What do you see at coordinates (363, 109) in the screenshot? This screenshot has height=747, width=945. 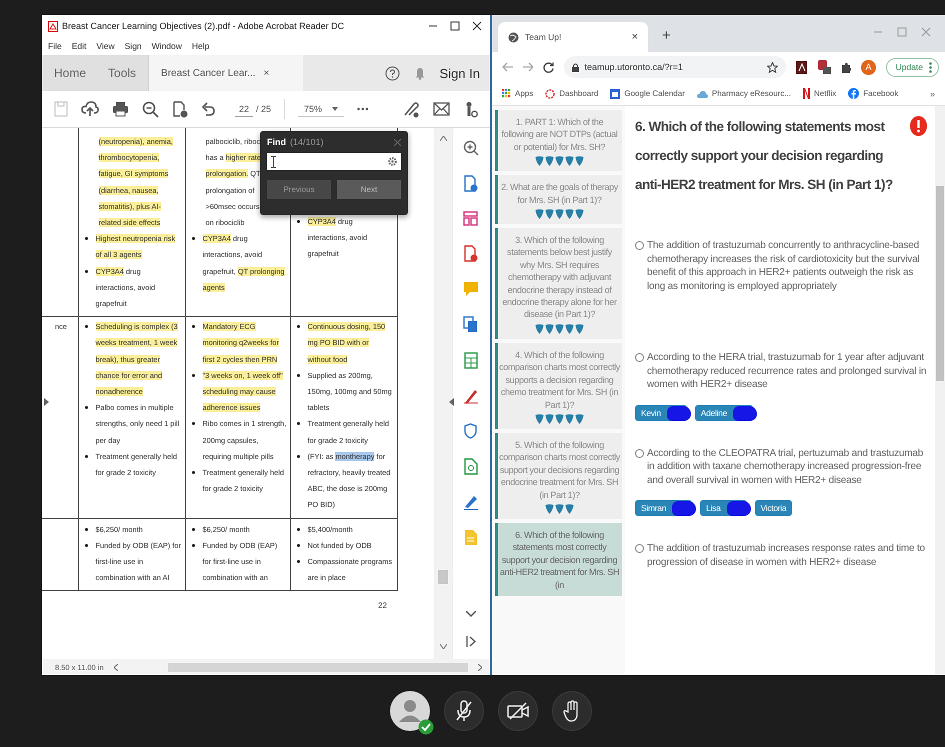 I see `more-button: •••` at bounding box center [363, 109].